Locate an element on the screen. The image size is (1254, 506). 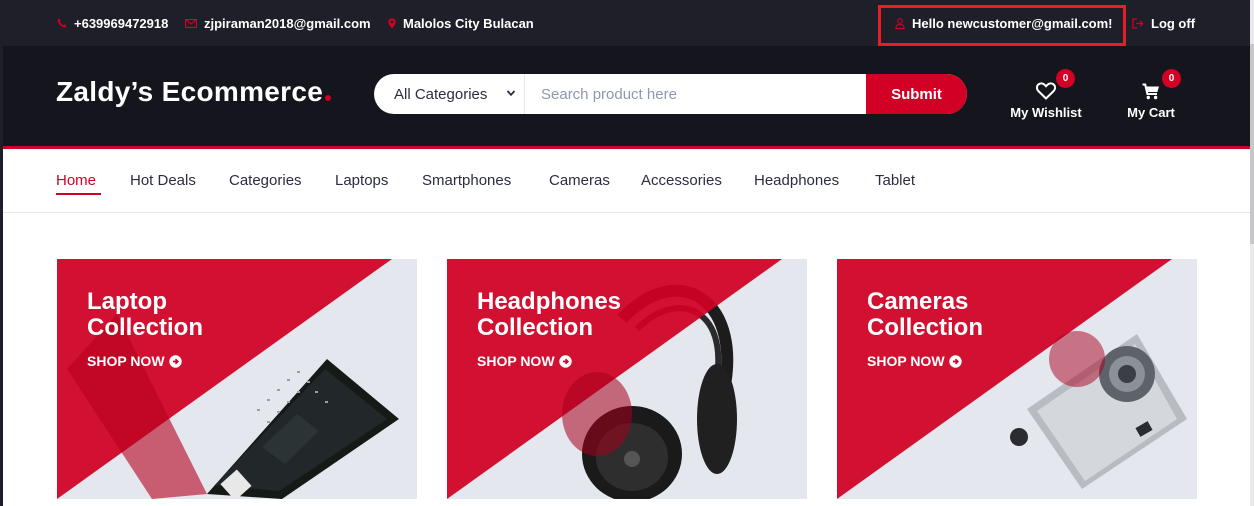
nav-item-laptops: Laptops is located at coordinates (361, 180).